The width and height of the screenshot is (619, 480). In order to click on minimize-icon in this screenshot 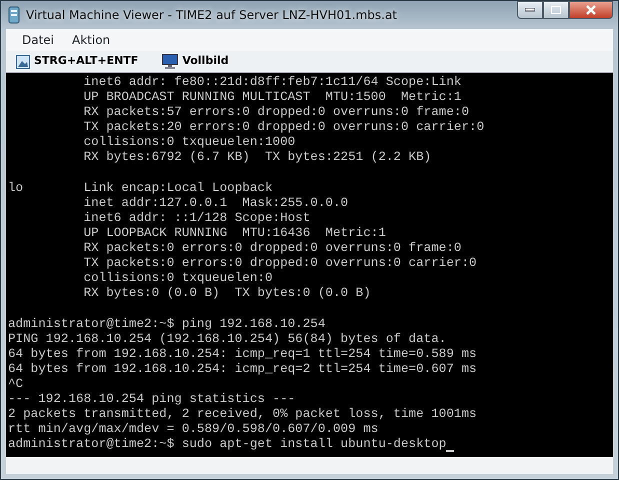, I will do `click(530, 10)`.